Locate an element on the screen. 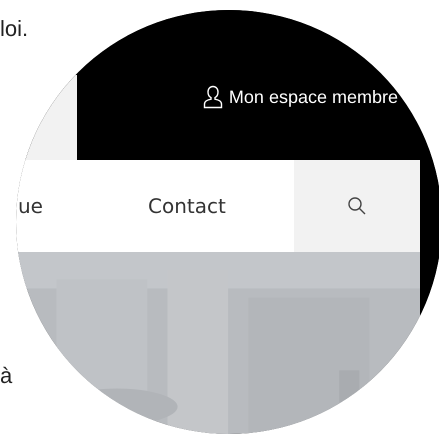 The width and height of the screenshot is (439, 435). body-text: loi. is located at coordinates (15, 29).